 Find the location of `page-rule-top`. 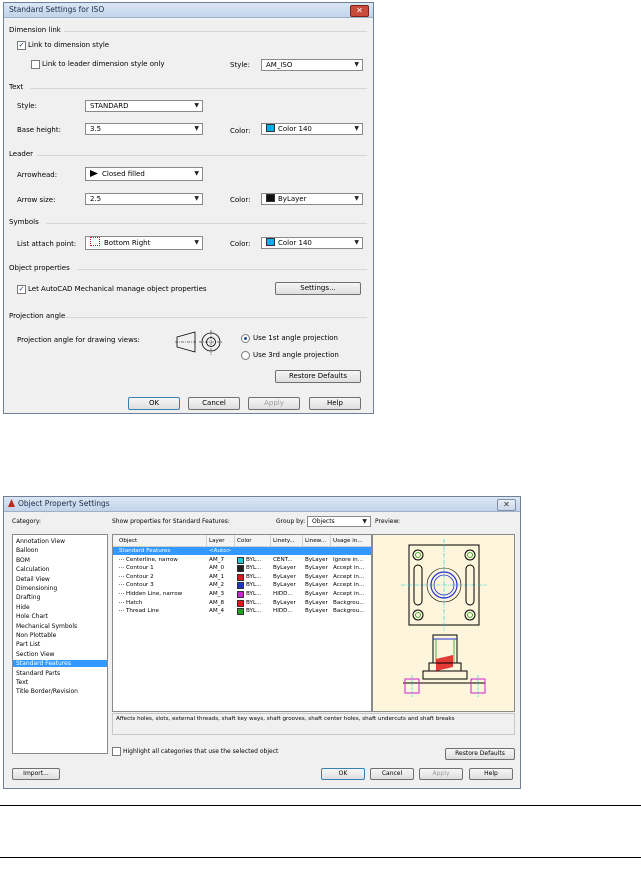

page-rule-top is located at coordinates (320, 805).